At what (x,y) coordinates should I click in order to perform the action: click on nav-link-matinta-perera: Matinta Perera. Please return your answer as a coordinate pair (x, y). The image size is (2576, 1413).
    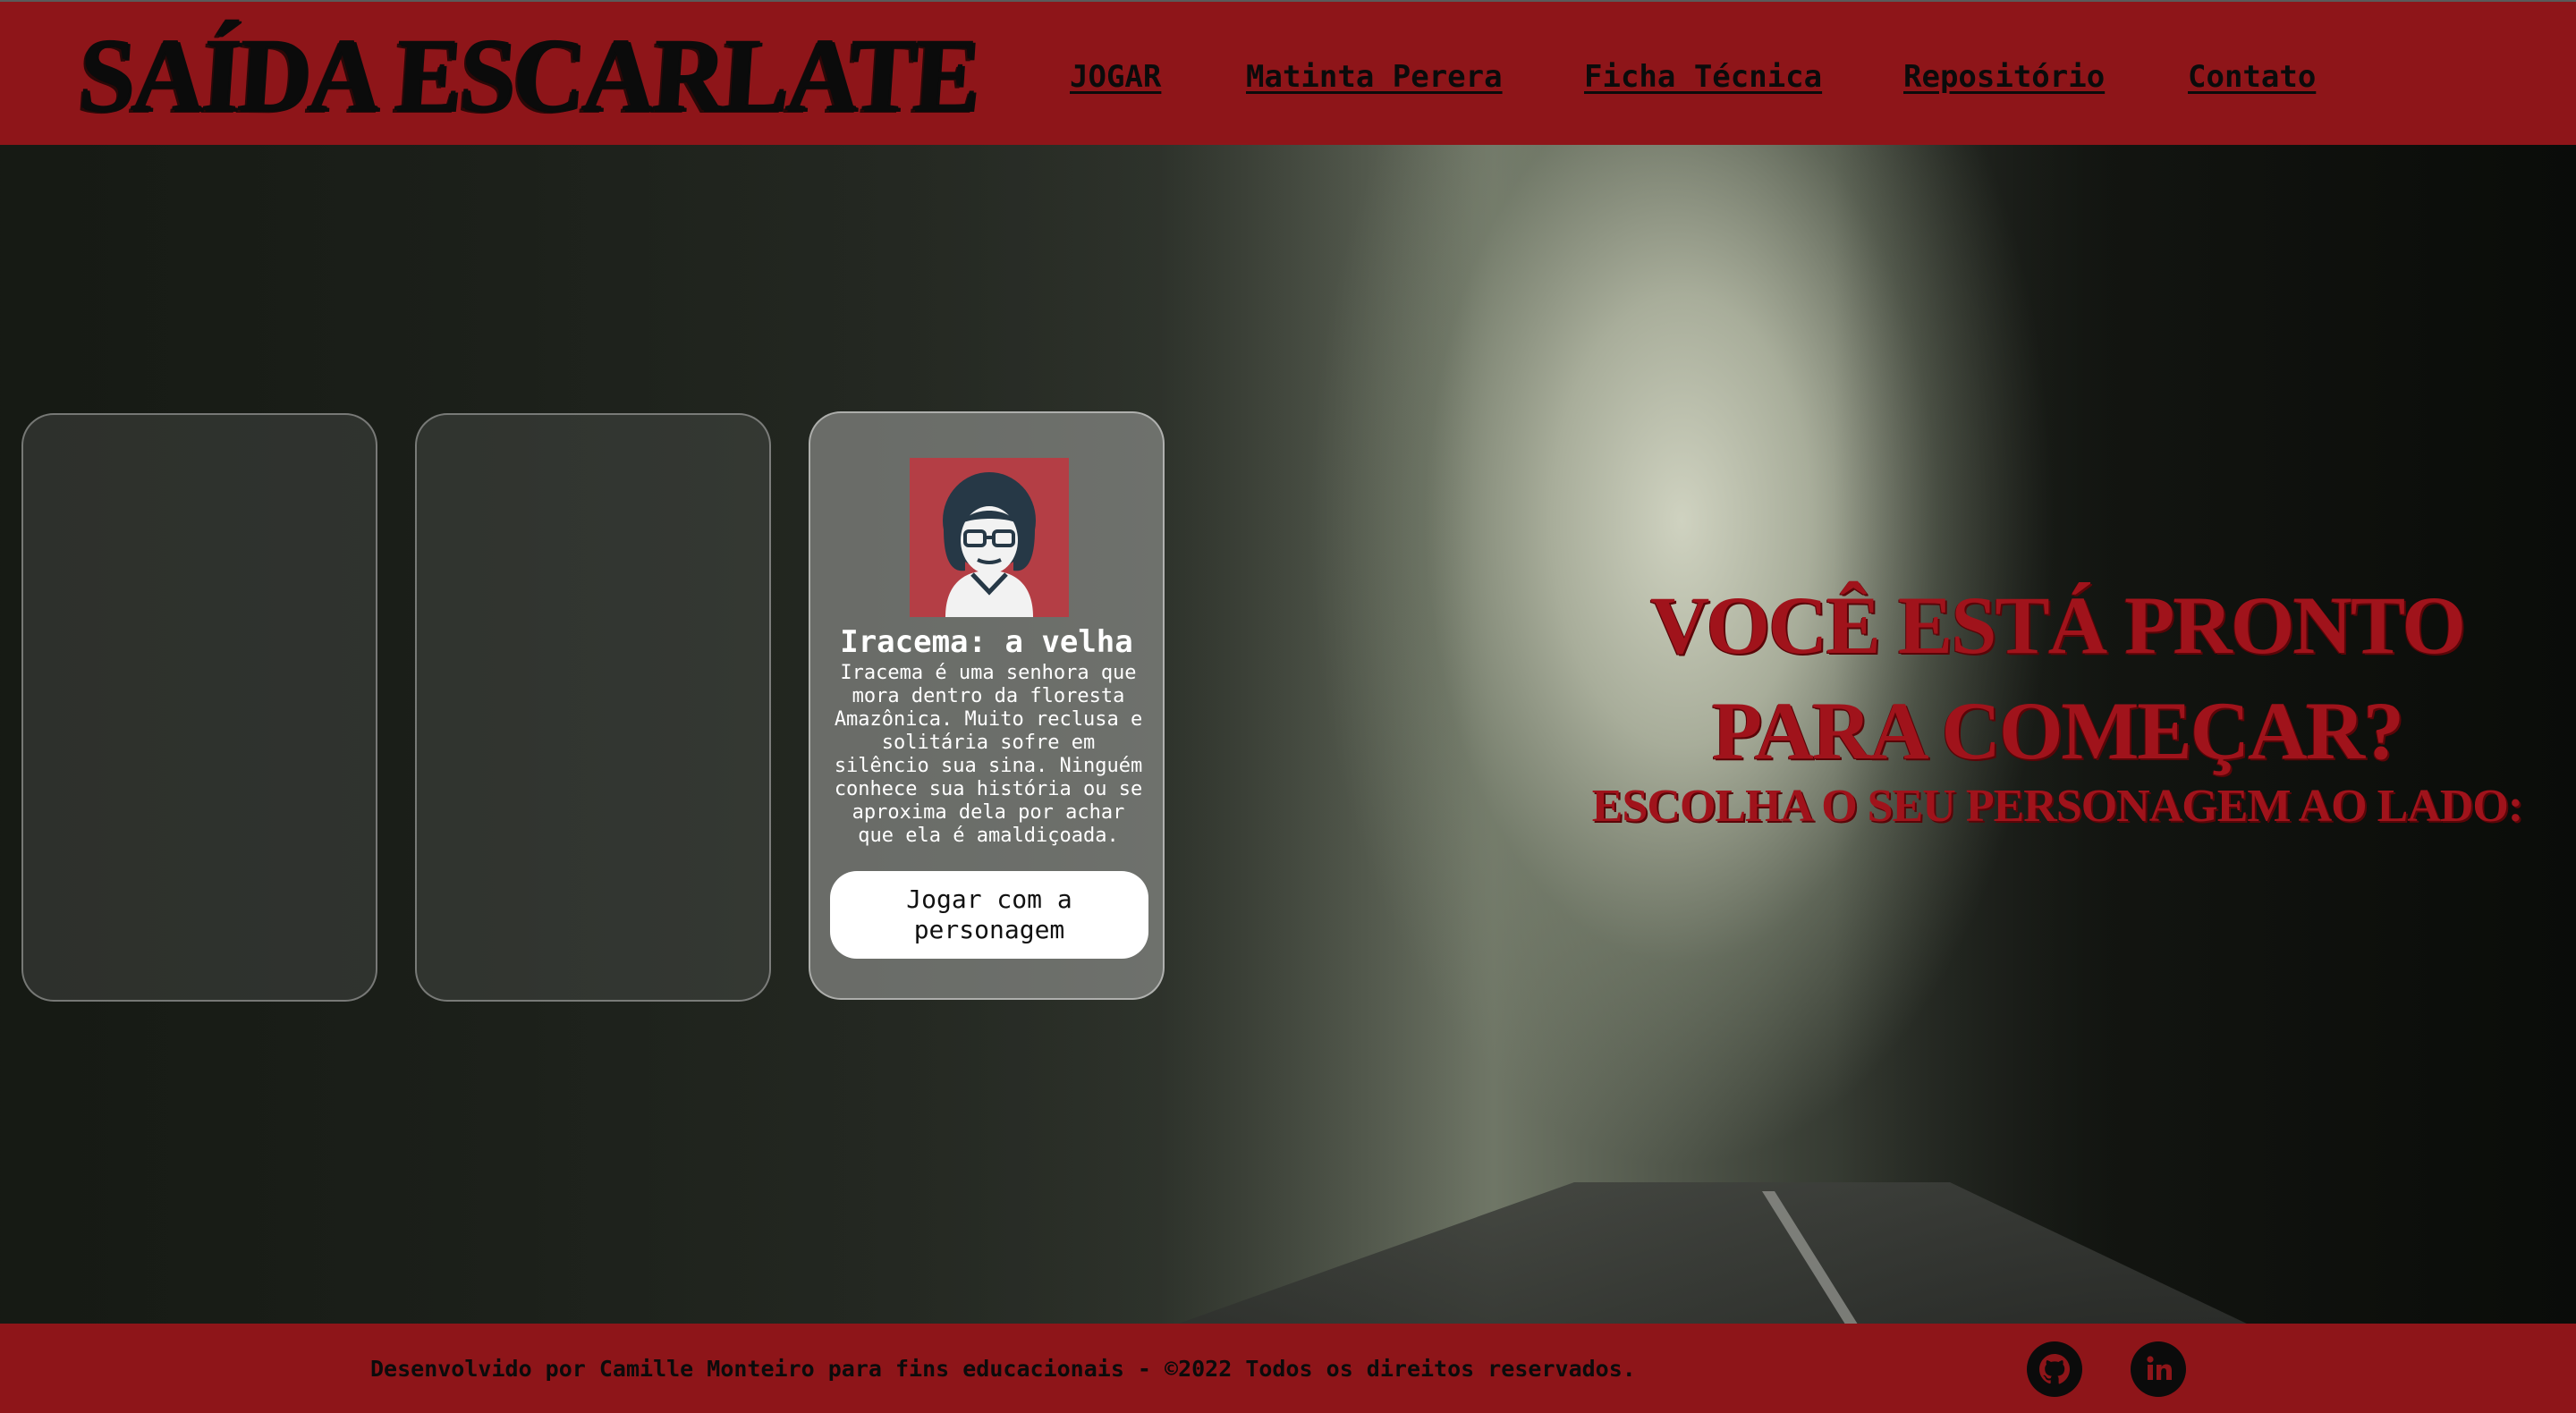
    Looking at the image, I should click on (1374, 77).